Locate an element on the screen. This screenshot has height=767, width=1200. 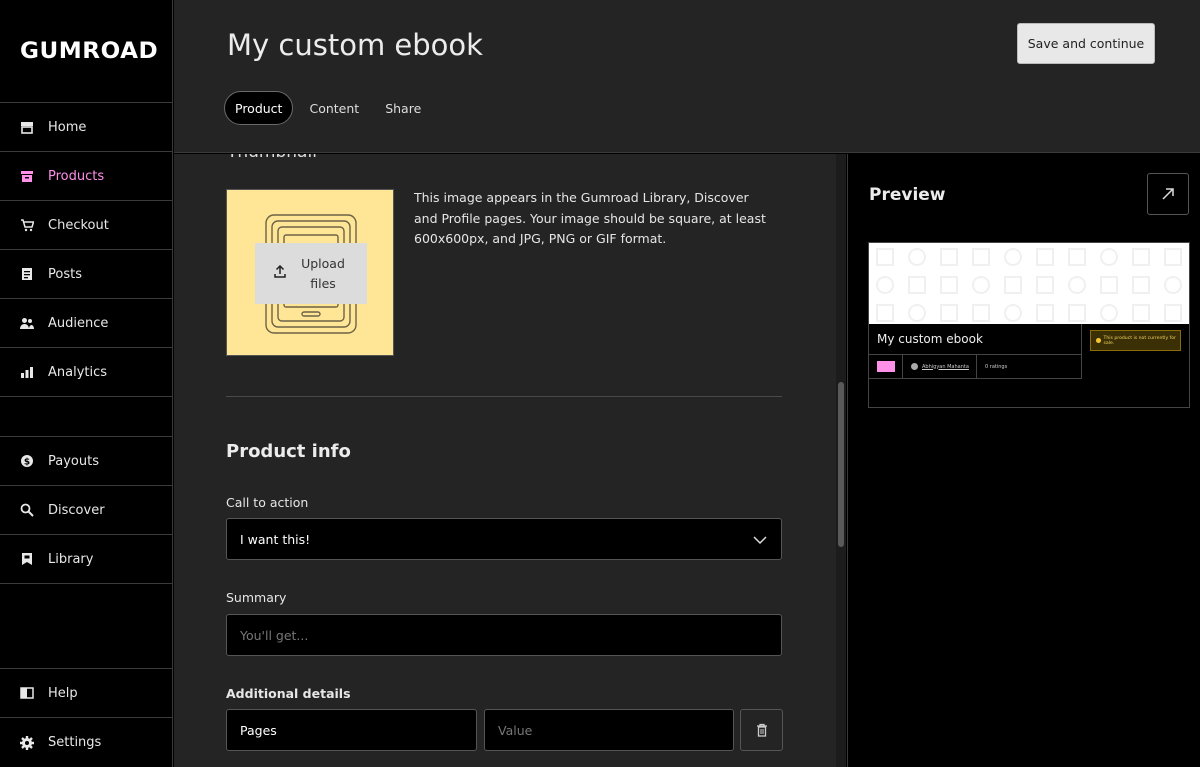
sidebar-item-label: Home is located at coordinates (67, 127).